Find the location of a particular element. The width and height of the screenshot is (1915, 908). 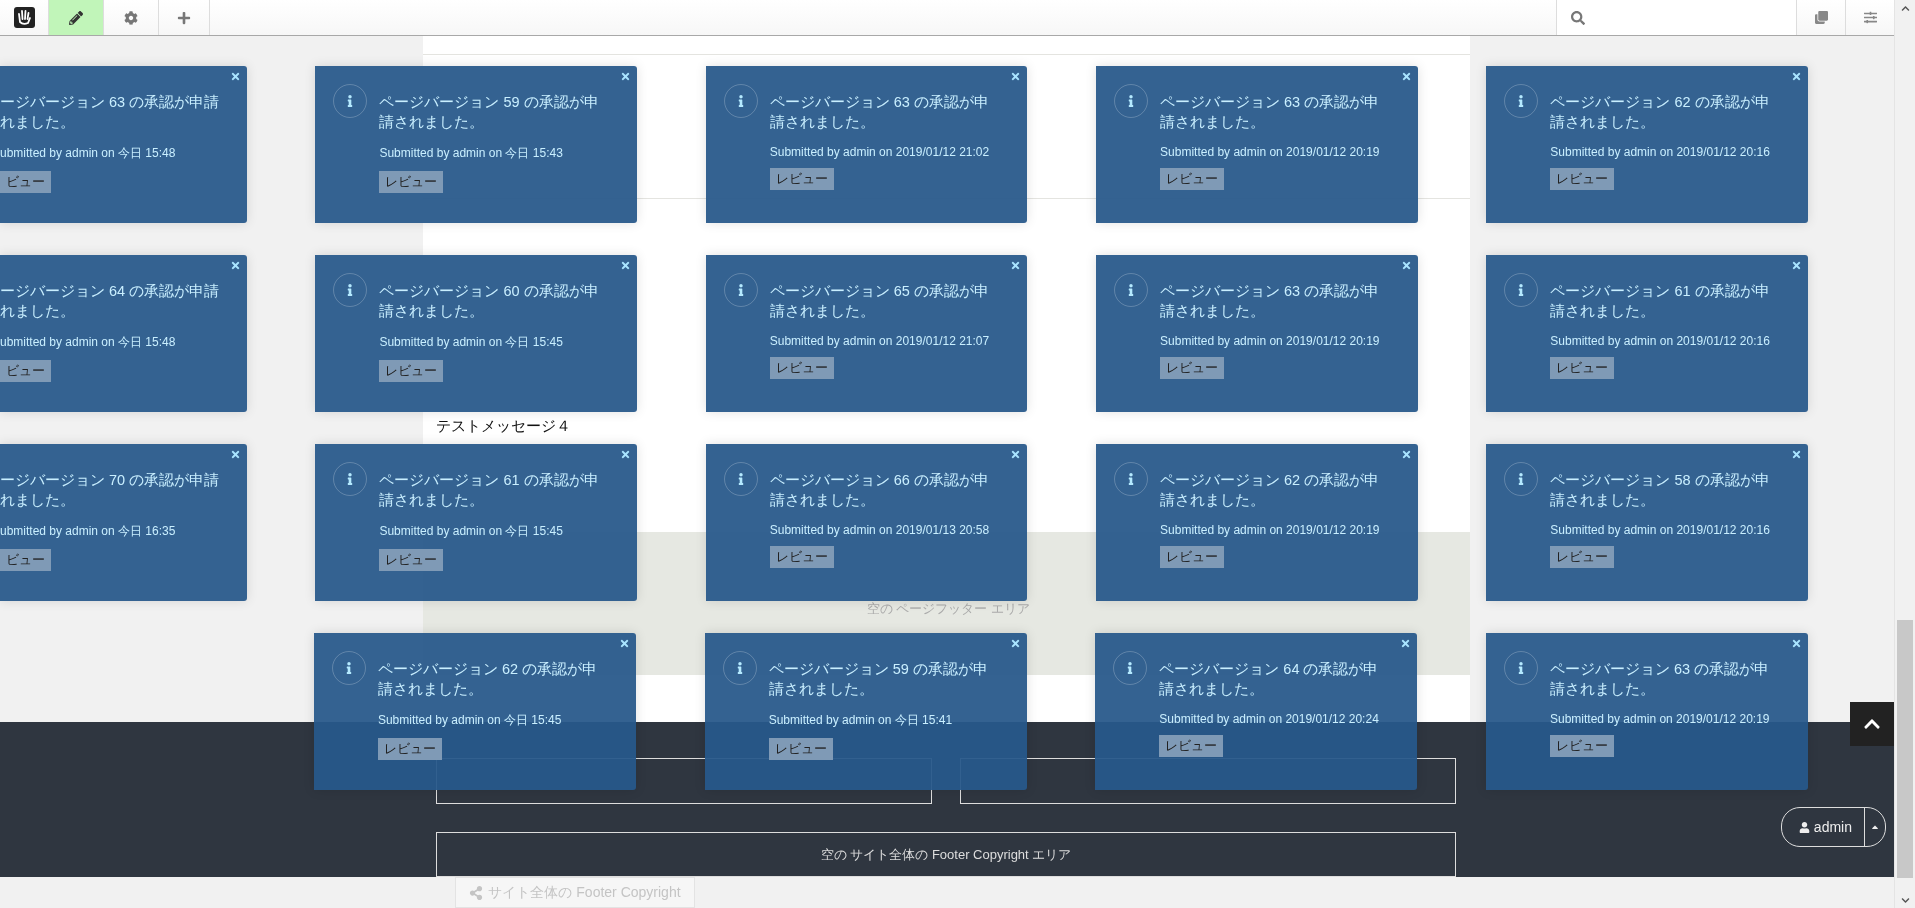

search-icon is located at coordinates (1578, 17).